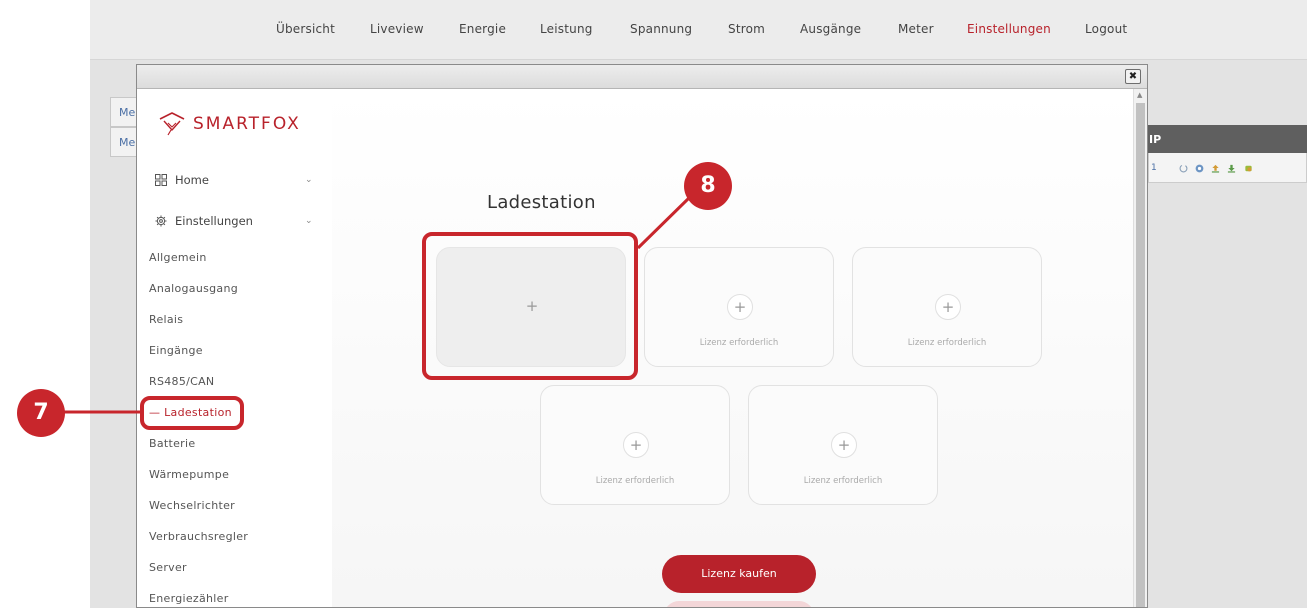  Describe the element at coordinates (192, 413) in the screenshot. I see `annotation-highlight-ladestation` at that location.